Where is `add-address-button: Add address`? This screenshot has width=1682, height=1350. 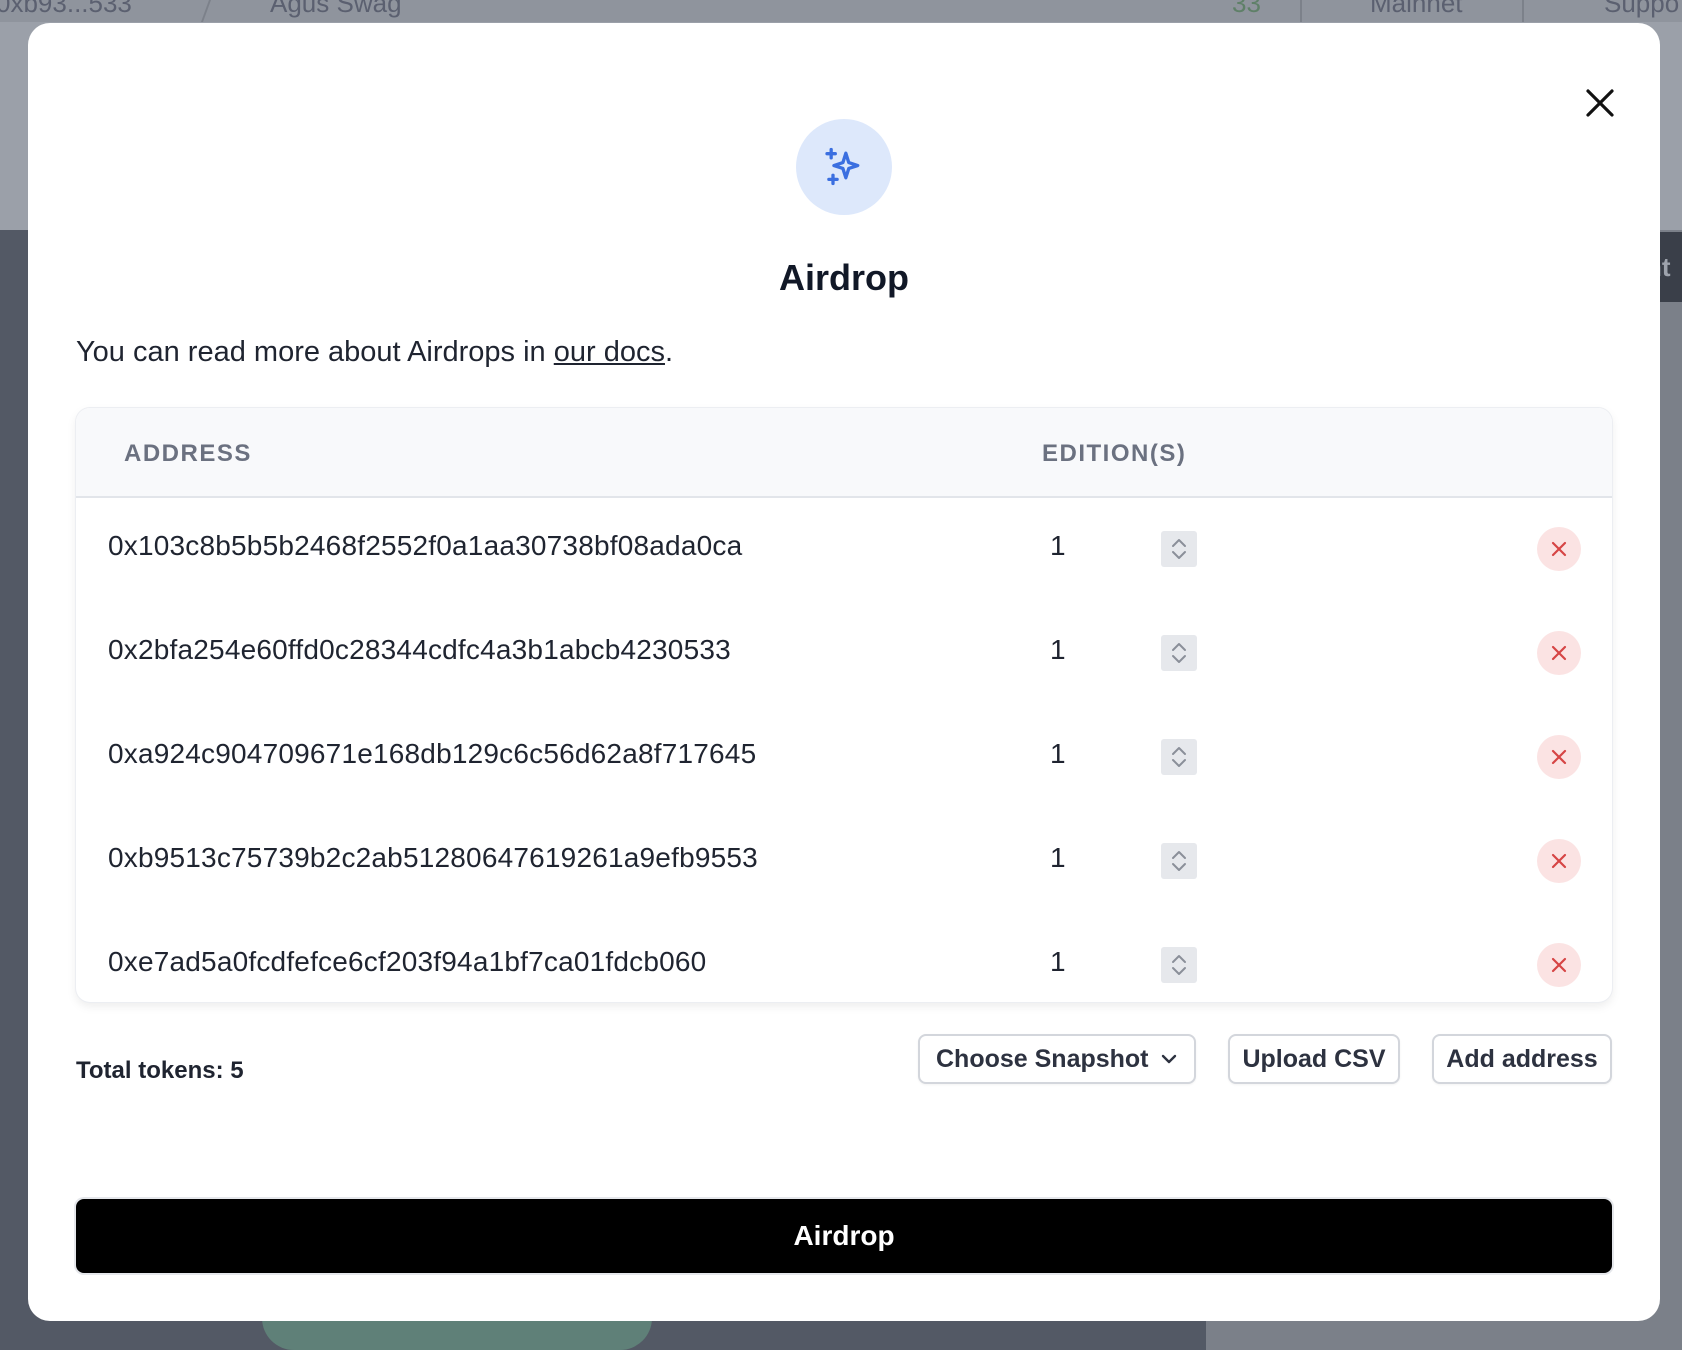 add-address-button: Add address is located at coordinates (1522, 1059).